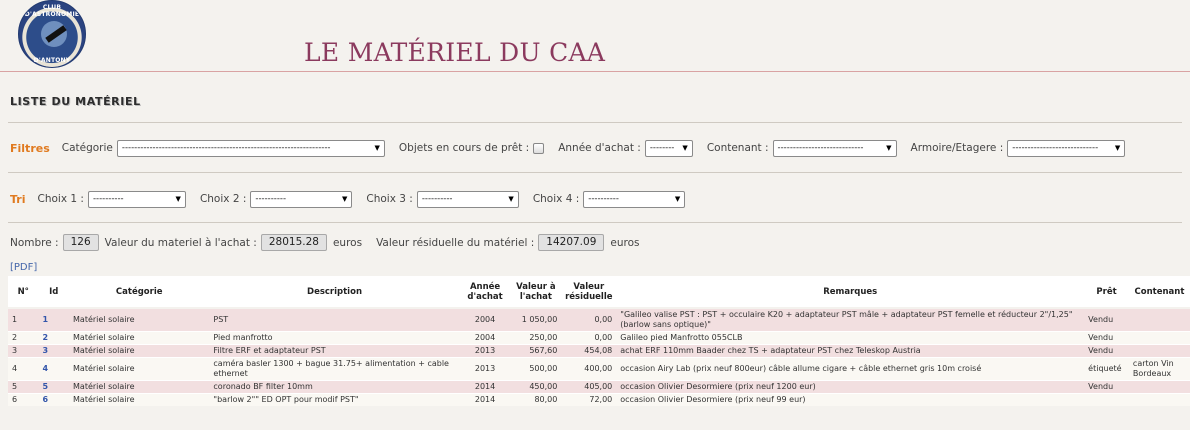 This screenshot has height=430, width=1190. What do you see at coordinates (850, 292) in the screenshot?
I see `col-header-remarques: Remarques` at bounding box center [850, 292].